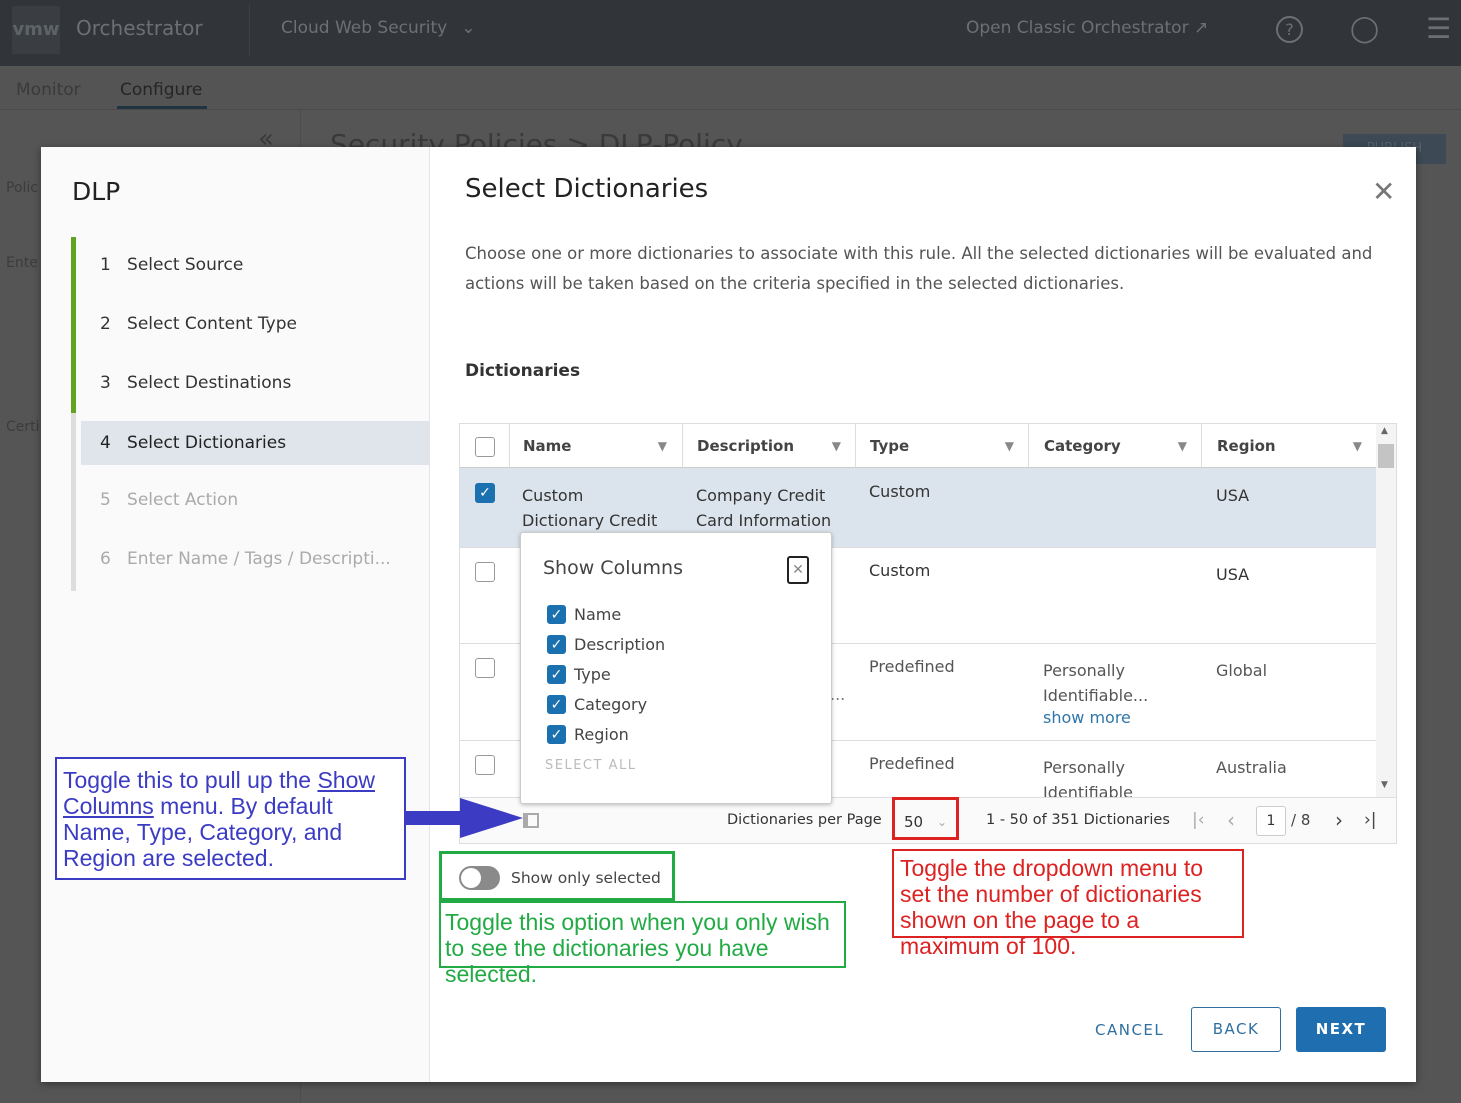 This screenshot has height=1103, width=1461. What do you see at coordinates (22, 263) in the screenshot?
I see `side-label: Ente` at bounding box center [22, 263].